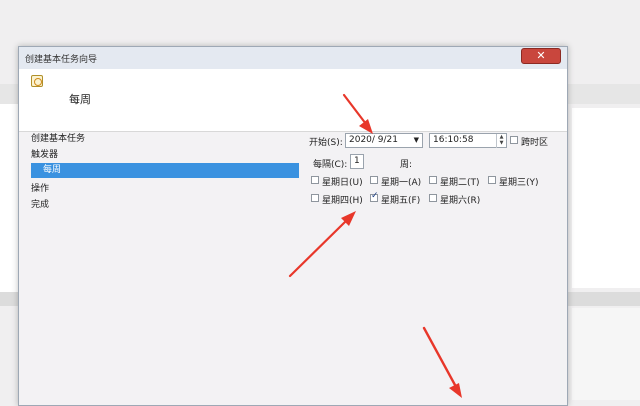 This screenshot has height=406, width=640. What do you see at coordinates (442, 362) in the screenshot?
I see `arrow-pointing-to-next-button` at bounding box center [442, 362].